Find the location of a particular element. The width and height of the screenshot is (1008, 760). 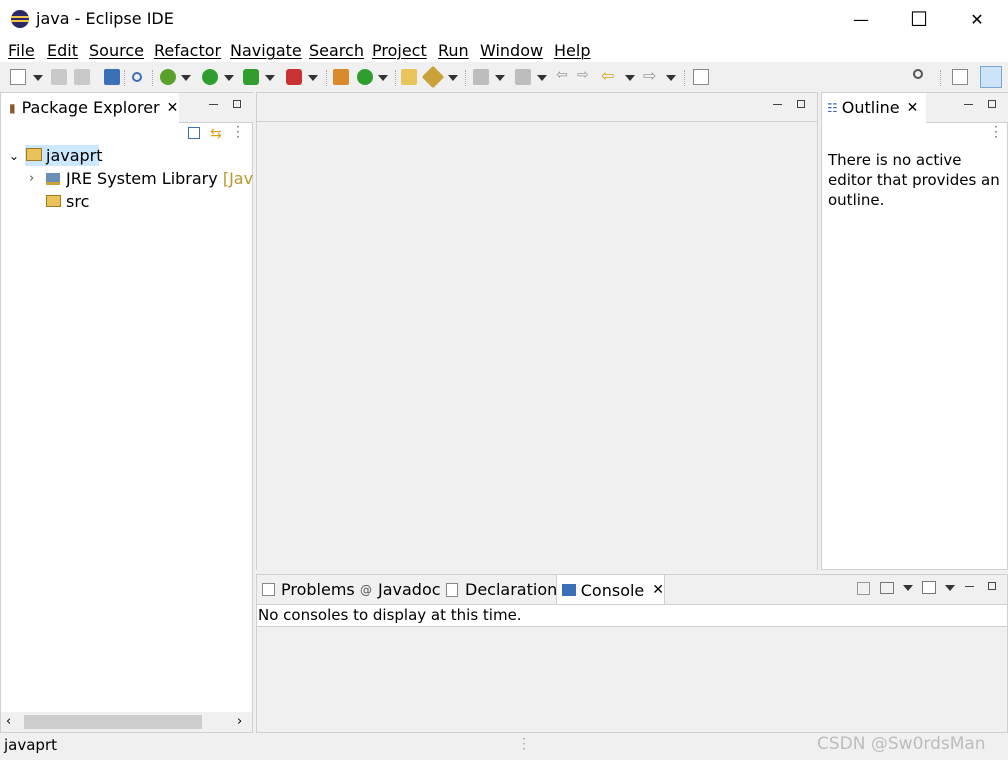

menu-refactor: Refactor is located at coordinates (187, 50).